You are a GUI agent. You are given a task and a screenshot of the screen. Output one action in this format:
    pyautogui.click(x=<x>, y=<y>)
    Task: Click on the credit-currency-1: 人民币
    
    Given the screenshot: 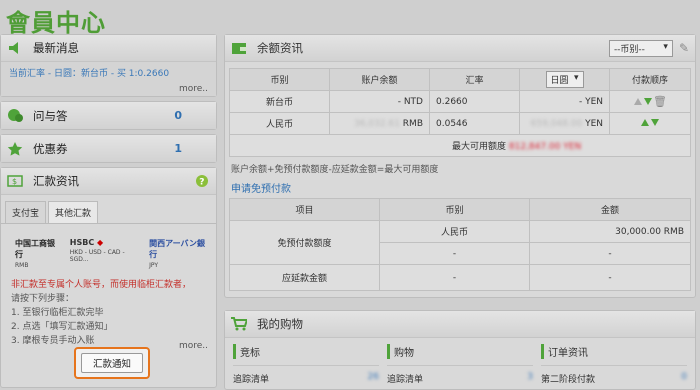 What is the action you would take?
    pyautogui.click(x=454, y=231)
    